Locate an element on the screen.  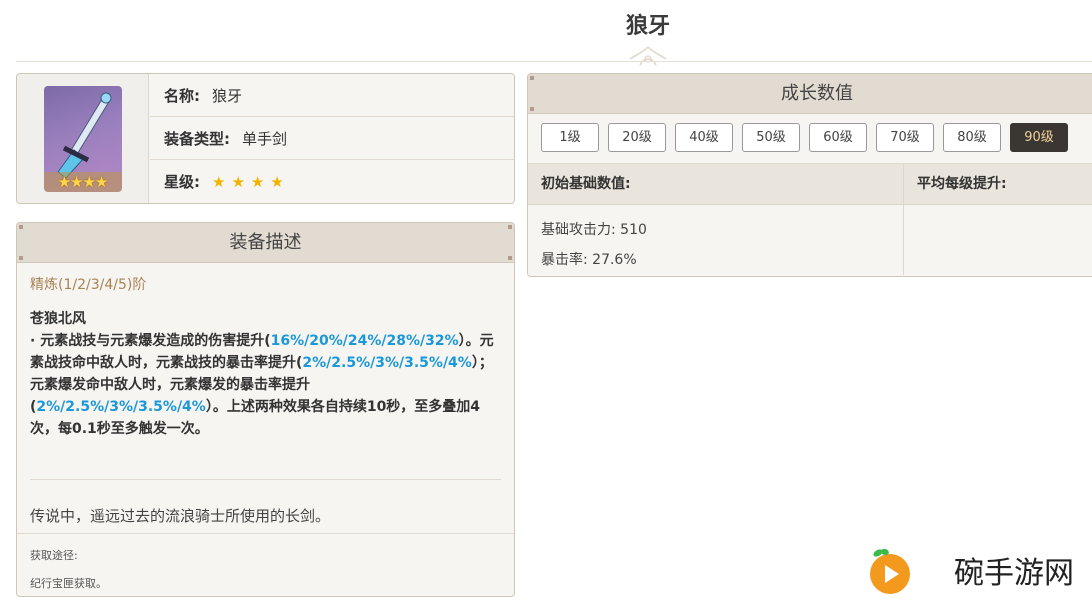
base-stats-heading: 初始基础数值: is located at coordinates (716, 184).